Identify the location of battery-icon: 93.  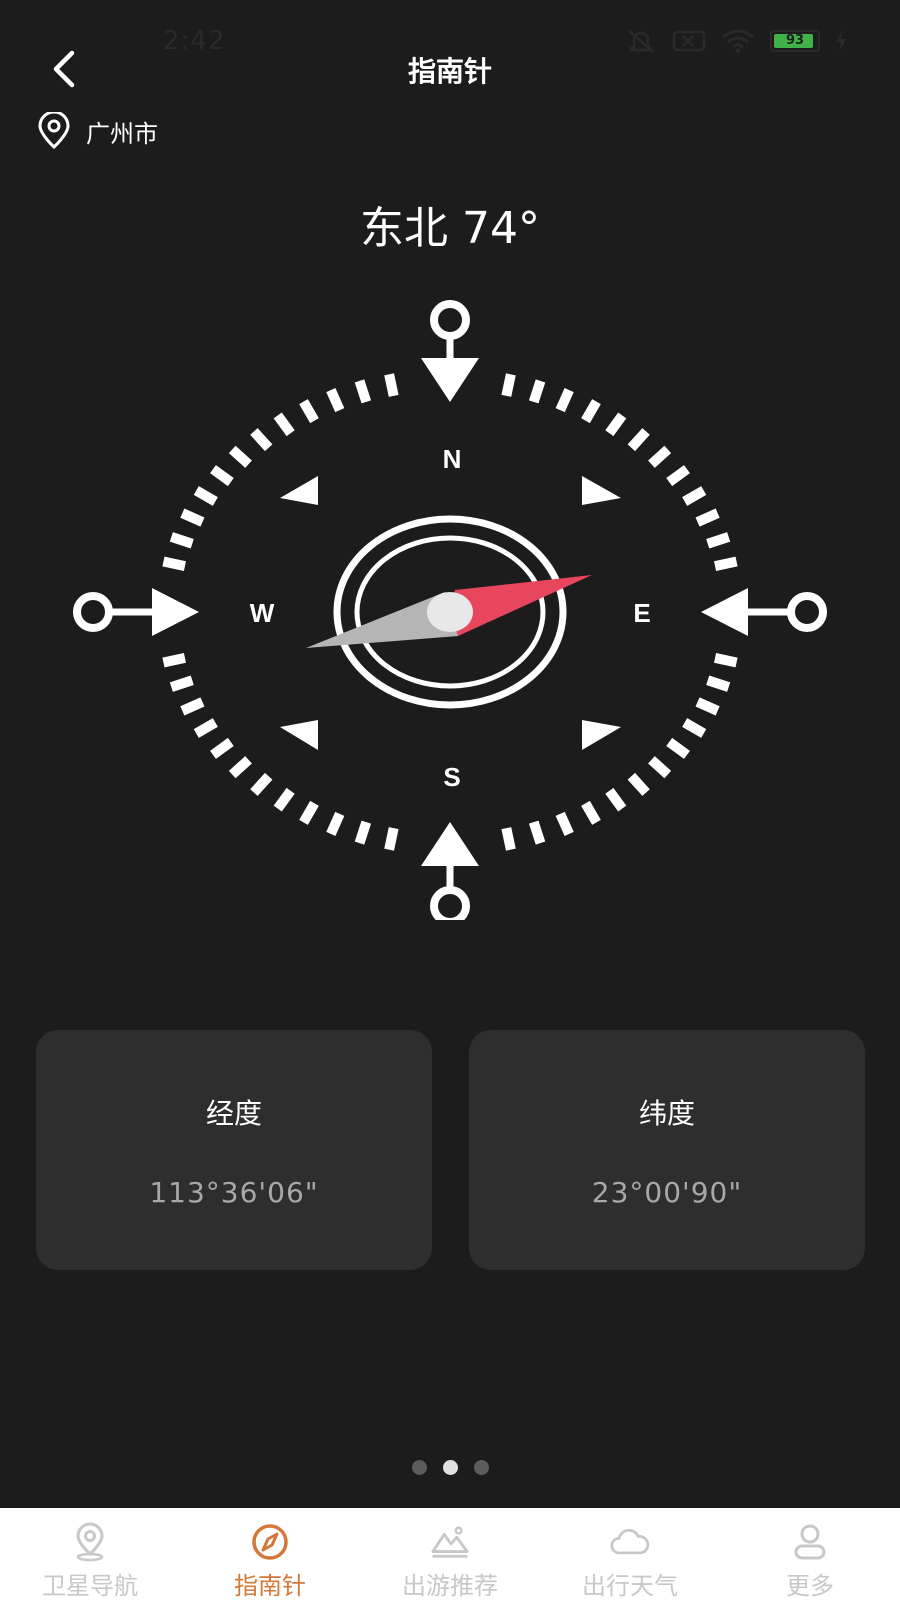
(795, 41).